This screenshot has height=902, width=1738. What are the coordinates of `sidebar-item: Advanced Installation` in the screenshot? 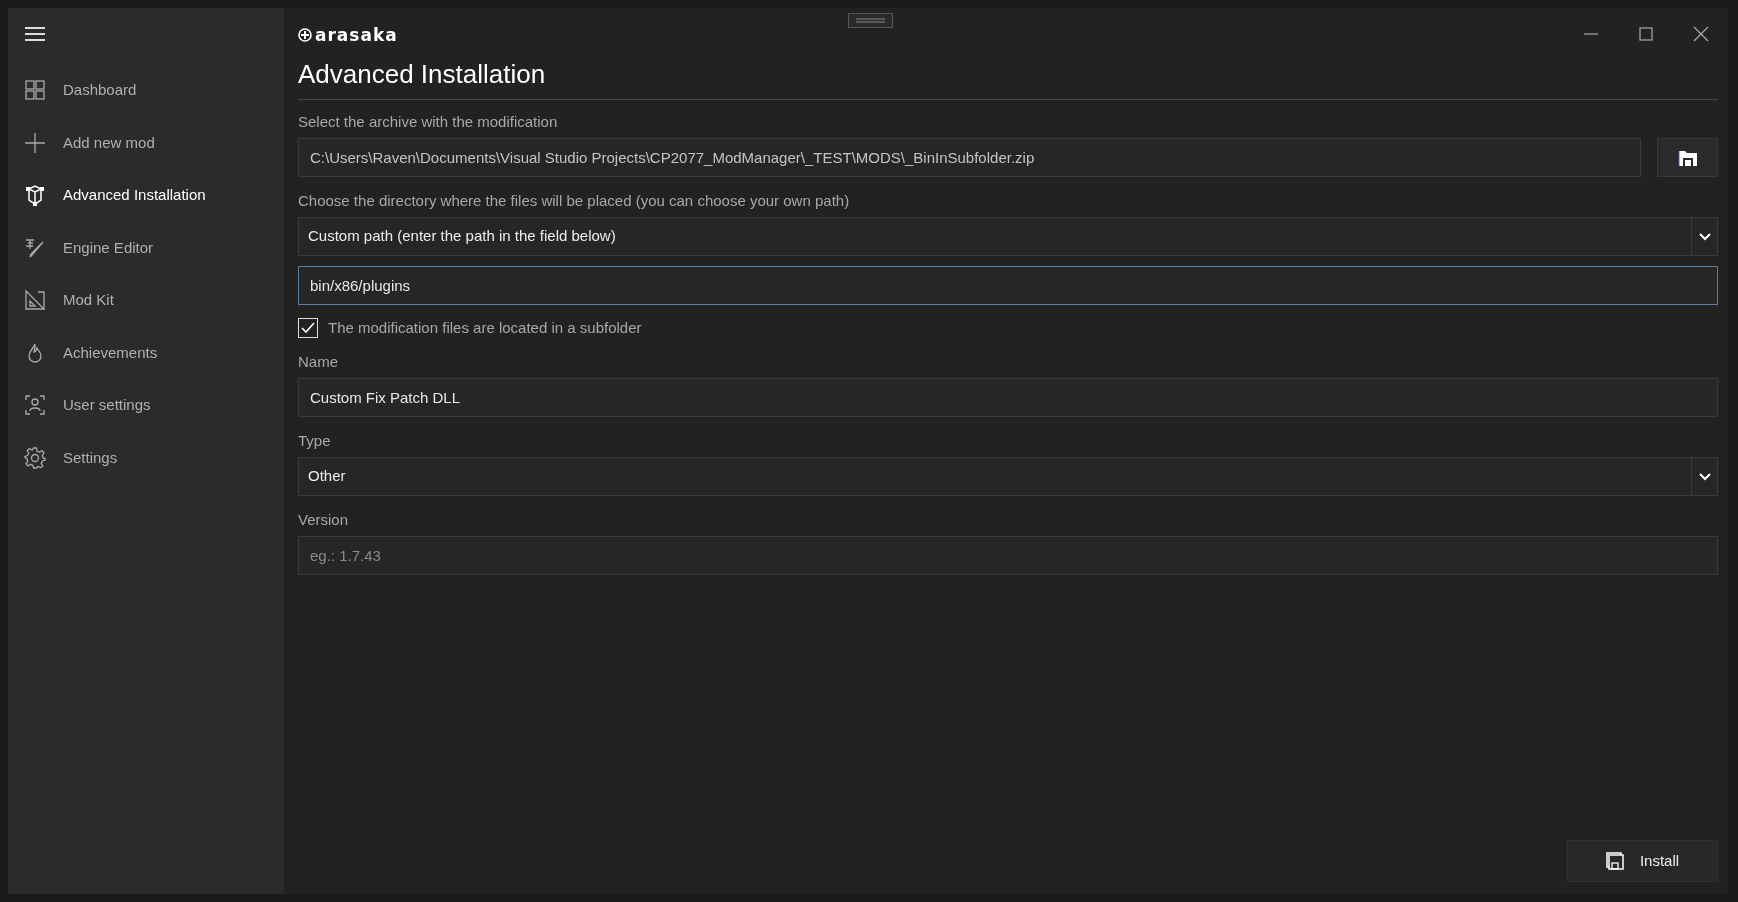 It's located at (146, 195).